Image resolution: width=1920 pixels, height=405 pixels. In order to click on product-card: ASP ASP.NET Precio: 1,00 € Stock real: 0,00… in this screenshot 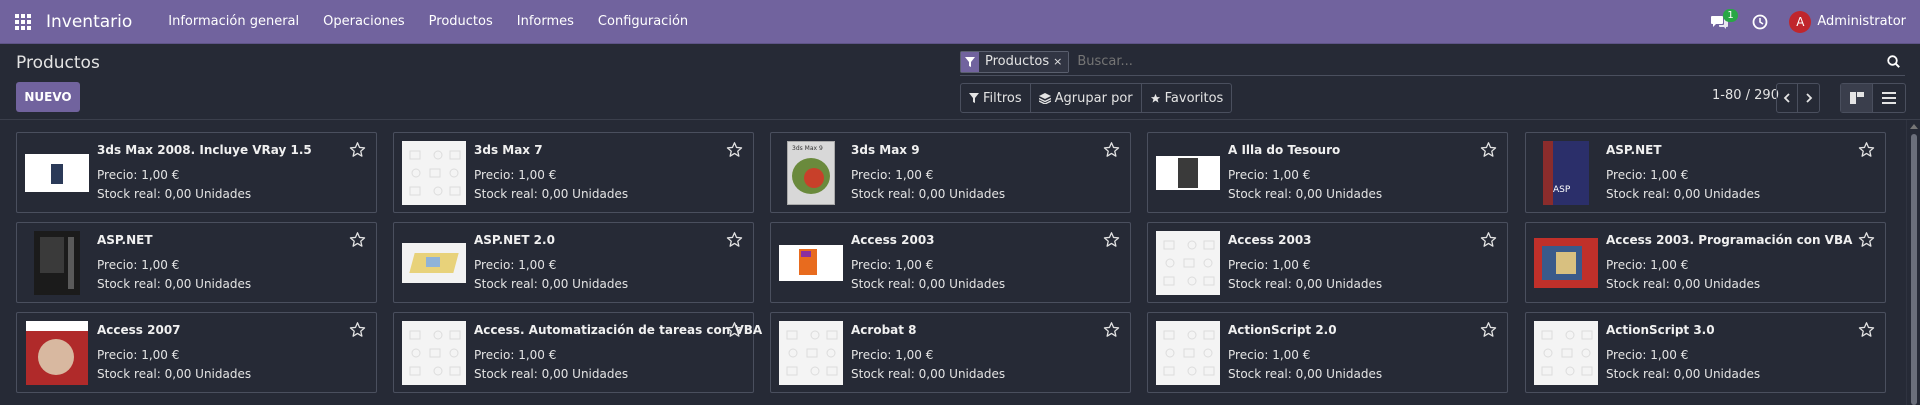, I will do `click(1705, 172)`.